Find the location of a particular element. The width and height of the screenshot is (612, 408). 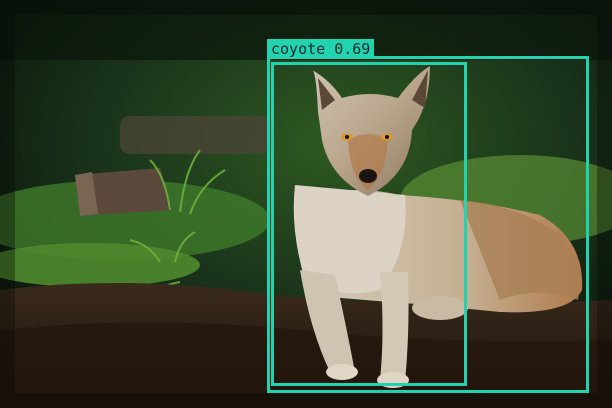

detection-label: coyote 0.69 is located at coordinates (321, 49).